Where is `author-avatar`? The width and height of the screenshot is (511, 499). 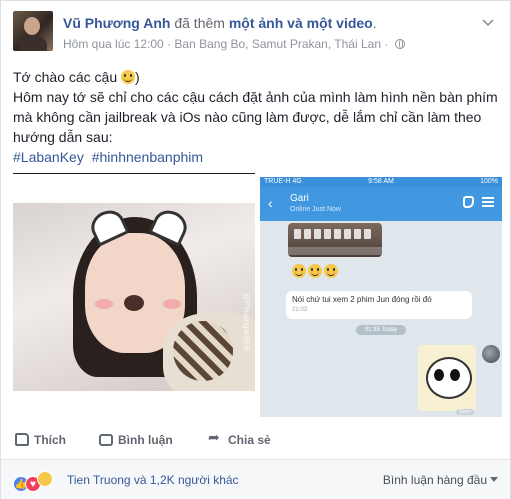 author-avatar is located at coordinates (33, 31).